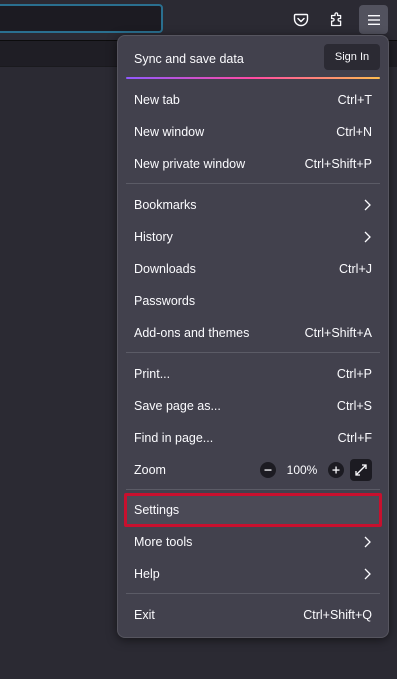 Image resolution: width=397 pixels, height=679 pixels. Describe the element at coordinates (253, 542) in the screenshot. I see `menu-item-more-tools: More tools` at that location.